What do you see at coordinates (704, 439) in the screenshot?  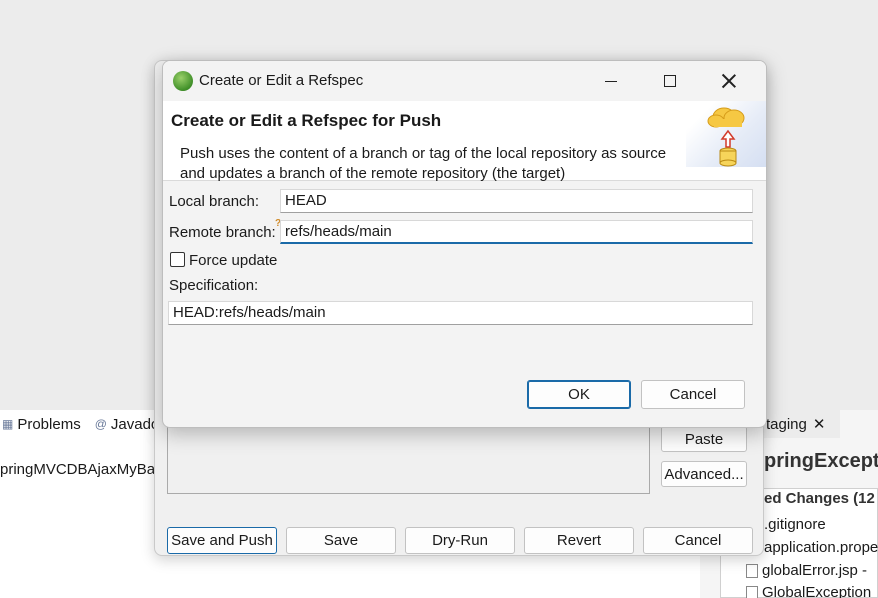 I see `paste-button: Paste` at bounding box center [704, 439].